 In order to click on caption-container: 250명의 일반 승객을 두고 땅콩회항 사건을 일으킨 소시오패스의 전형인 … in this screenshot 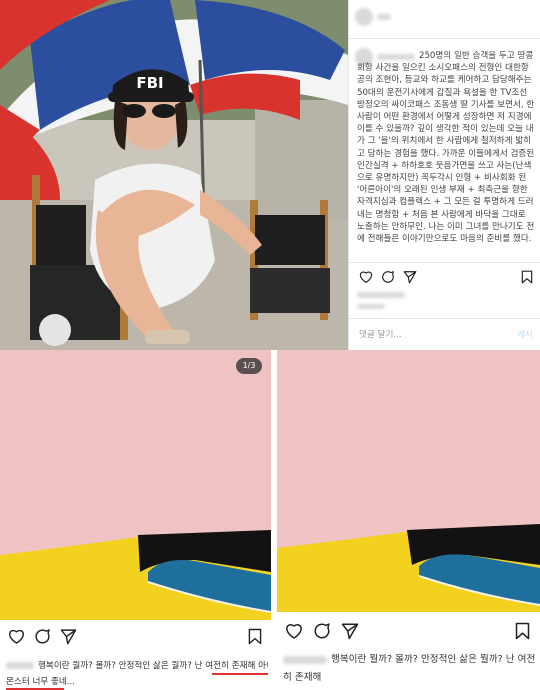, I will do `click(446, 159)`.